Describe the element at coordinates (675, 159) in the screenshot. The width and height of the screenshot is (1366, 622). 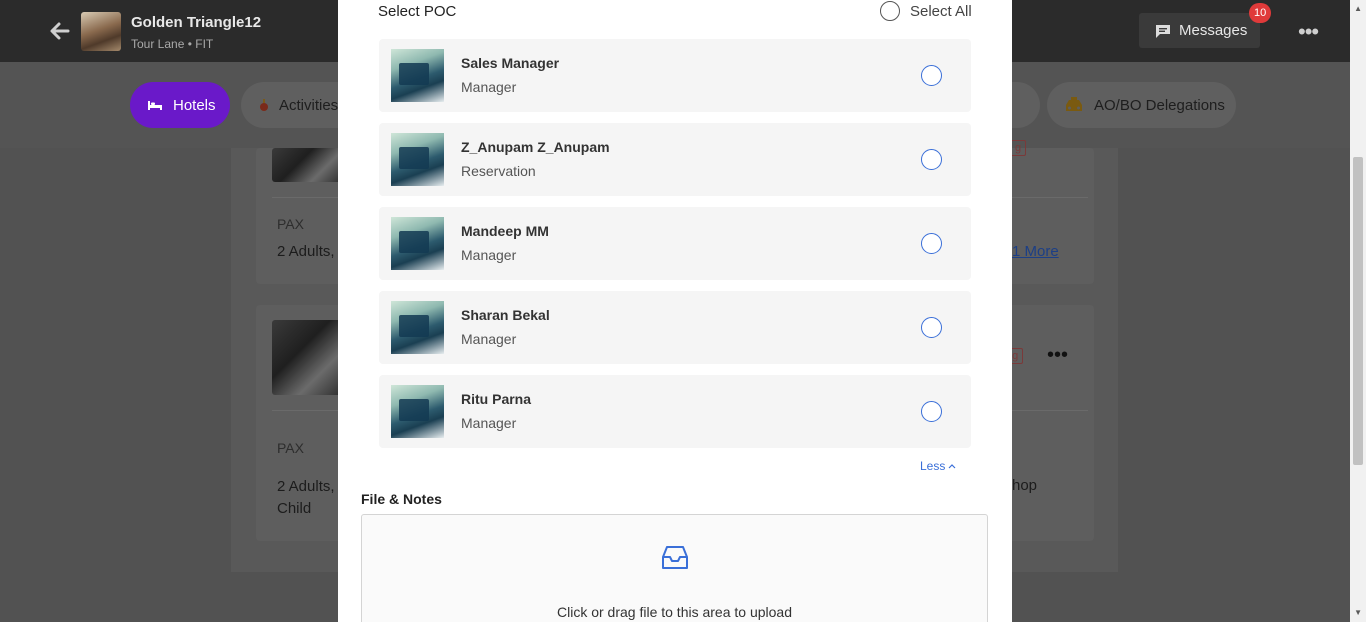
I see `poc-list-item: Z_Anupam Z_Anupam Reservation` at that location.